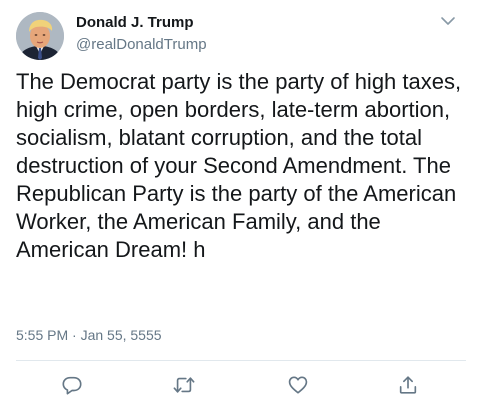 This screenshot has height=410, width=480. I want to click on profile-photo-icon, so click(40, 36).